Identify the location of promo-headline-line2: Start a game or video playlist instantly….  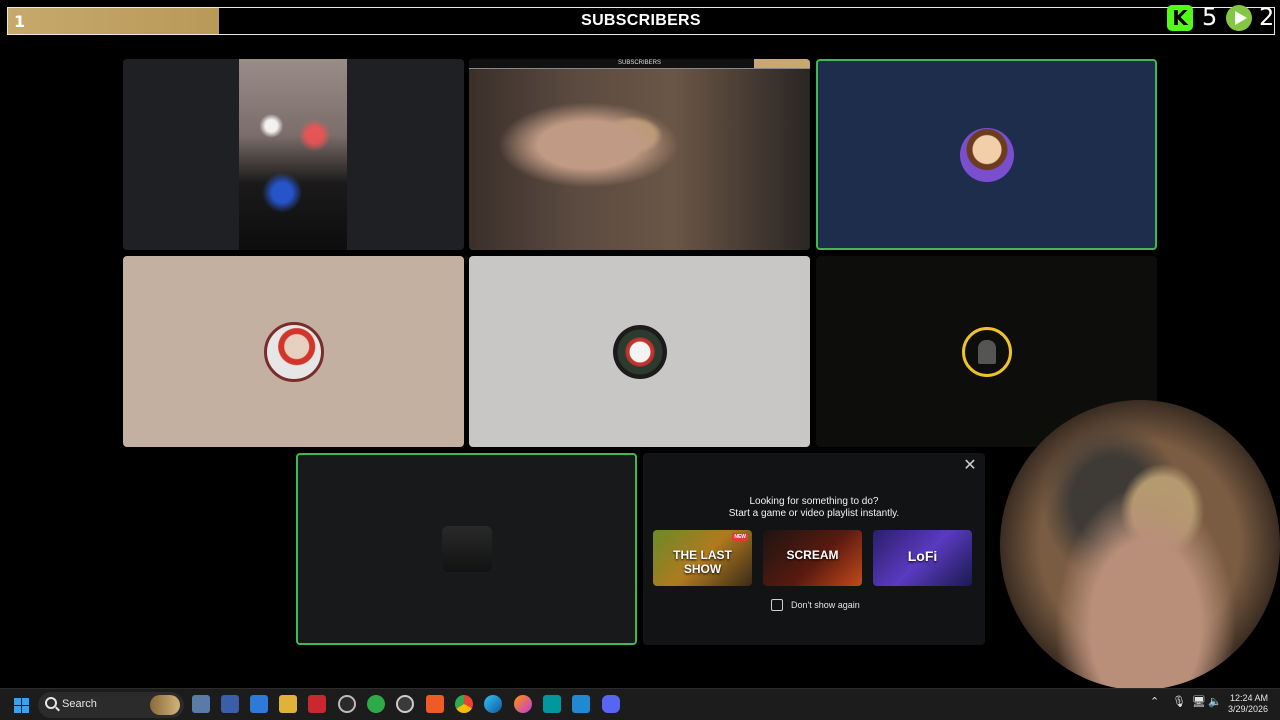
(814, 513).